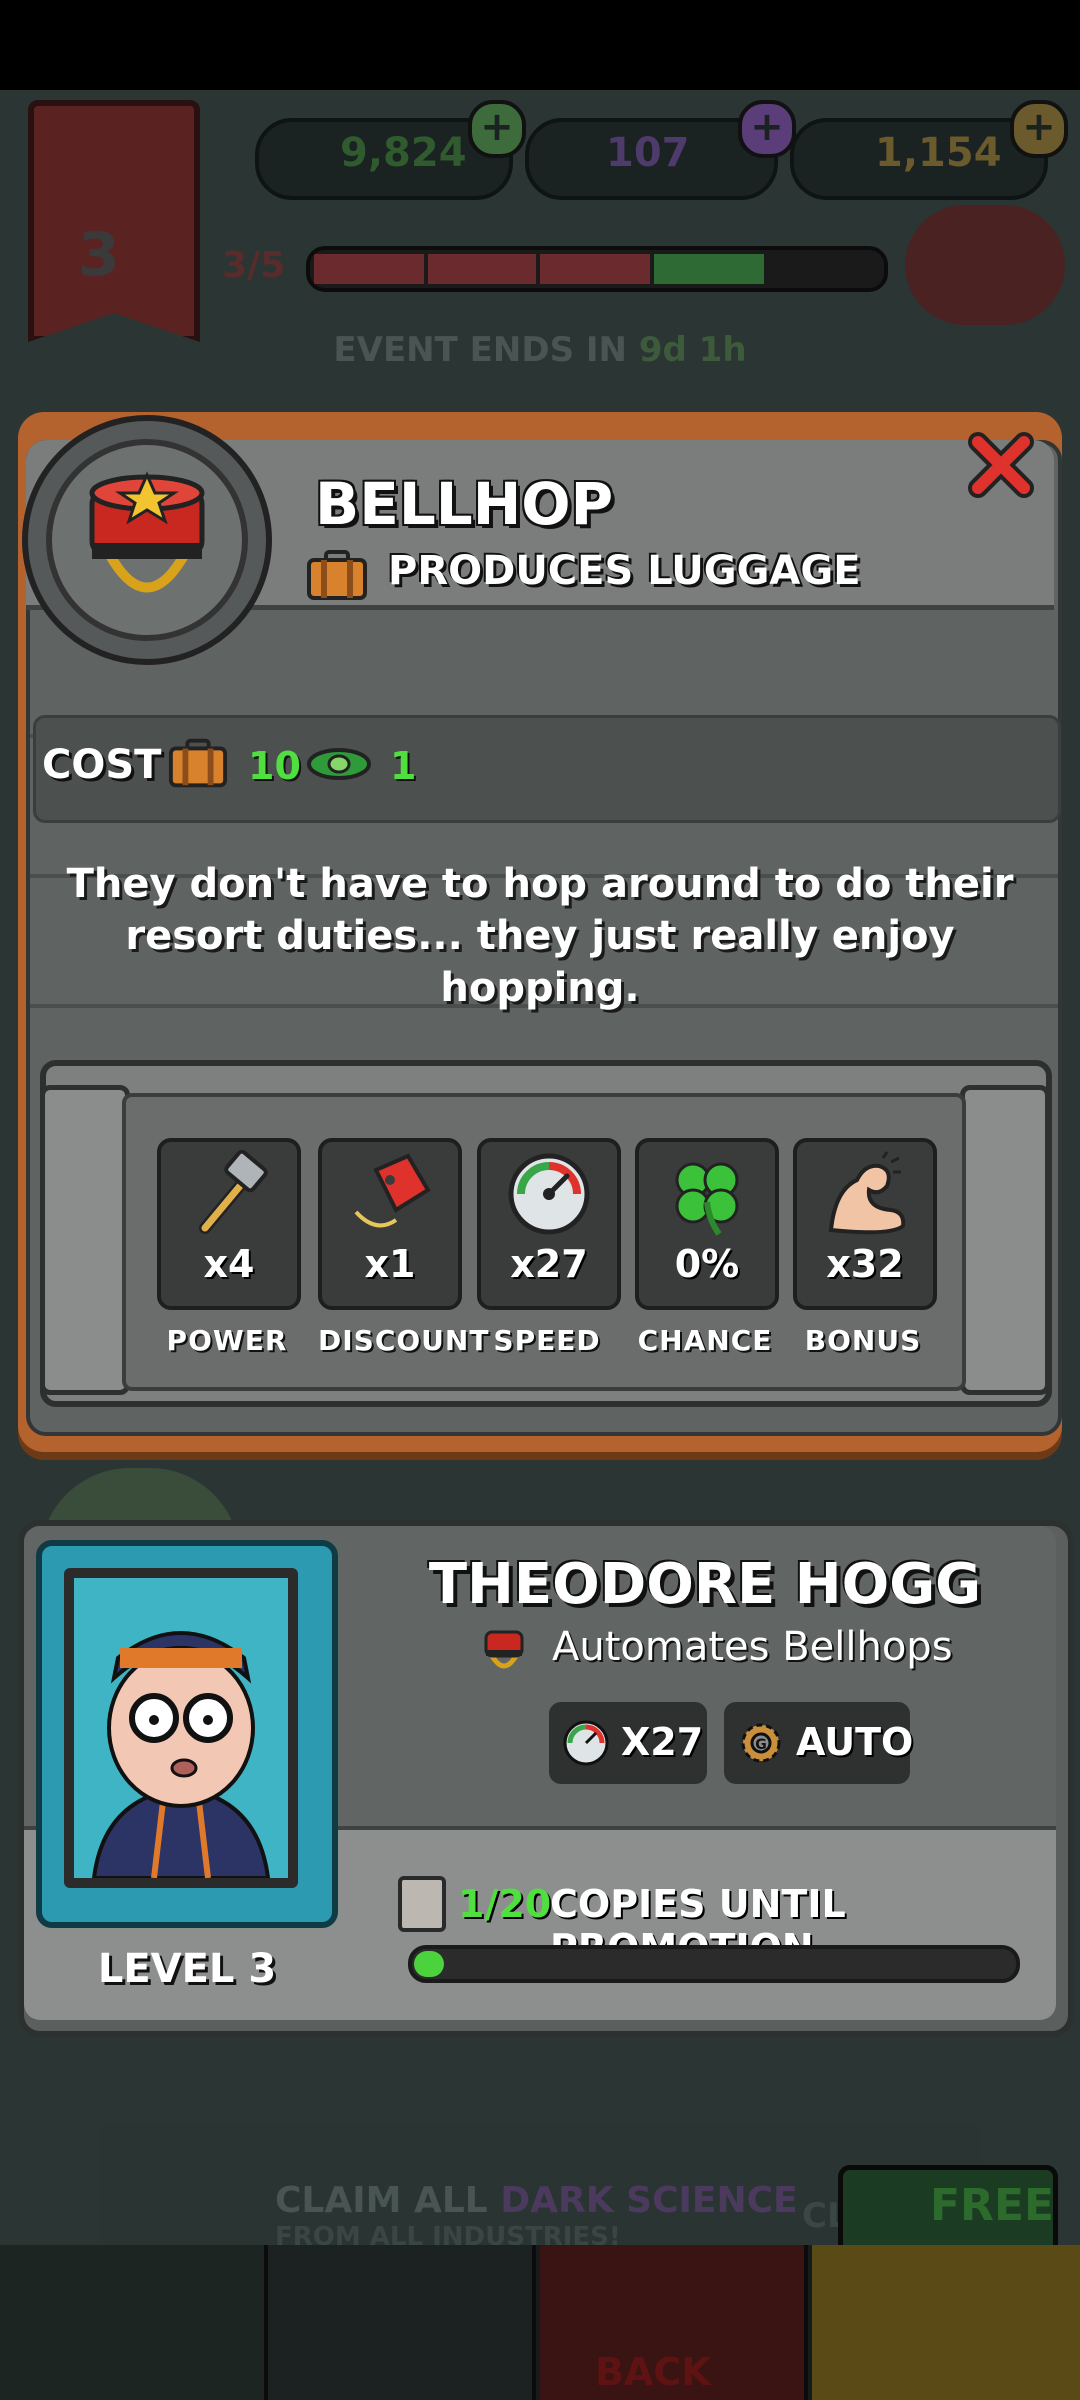 Image resolution: width=1080 pixels, height=2400 pixels. I want to click on stat-chance: 0% CHANCE, so click(707, 1247).